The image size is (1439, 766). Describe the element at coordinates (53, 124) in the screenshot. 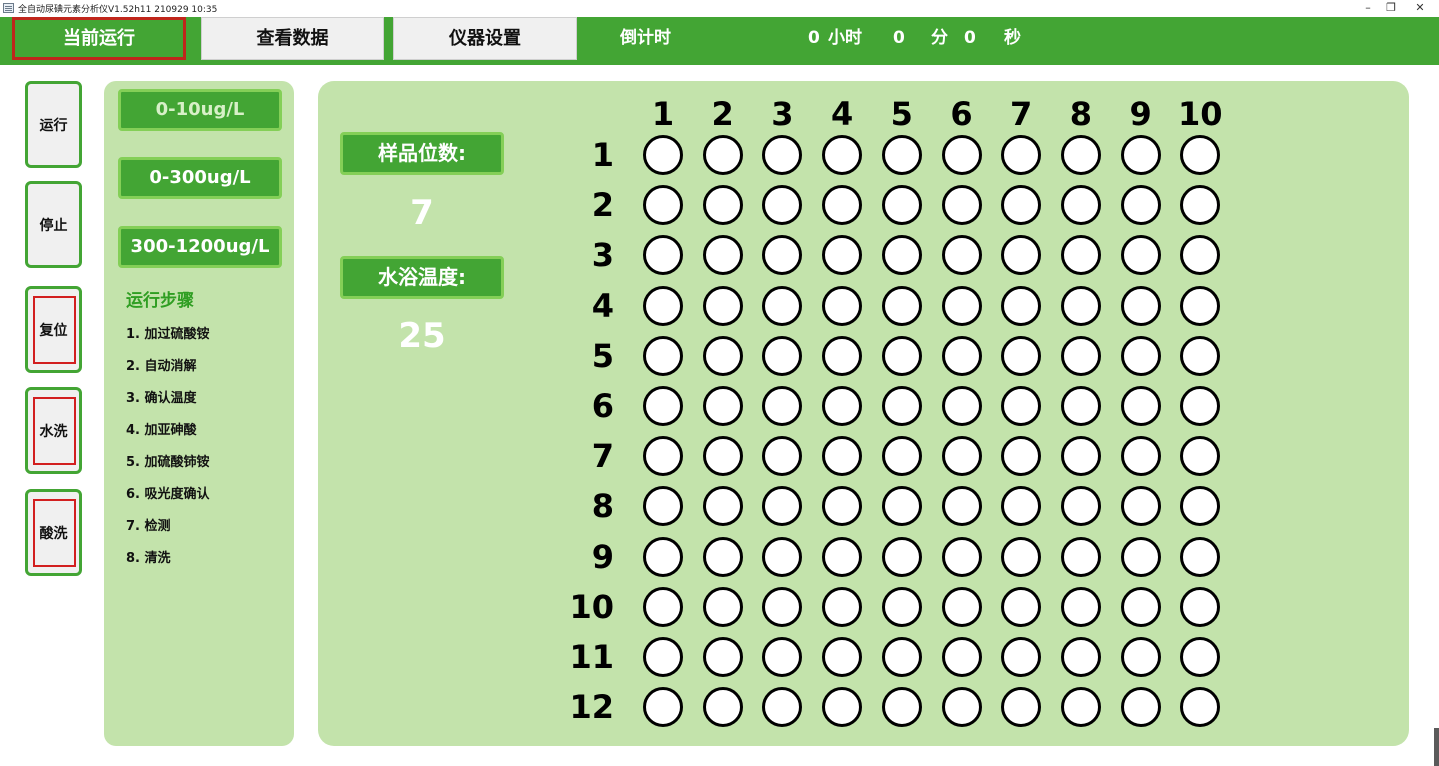

I see `run-button: 运行` at that location.